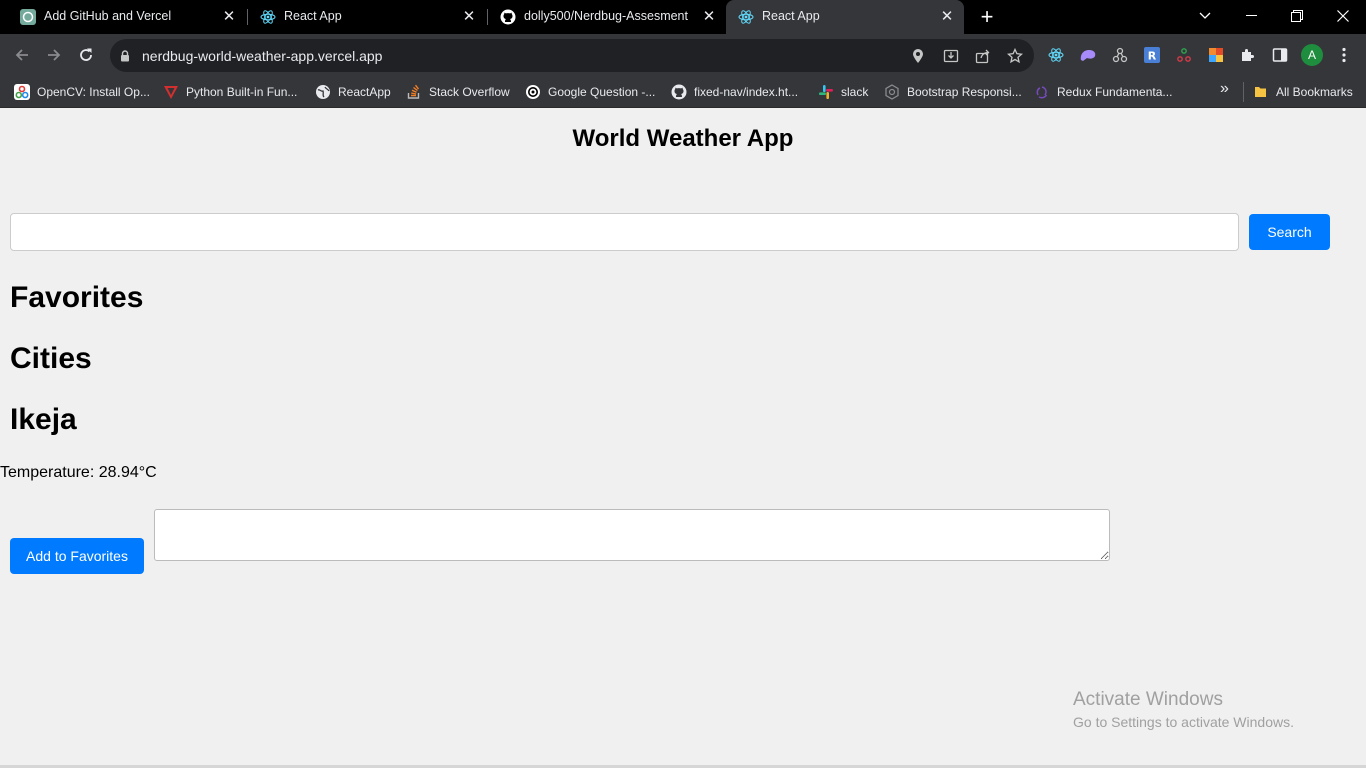 The image size is (1366, 768). I want to click on new-tab-button: +, so click(987, 17).